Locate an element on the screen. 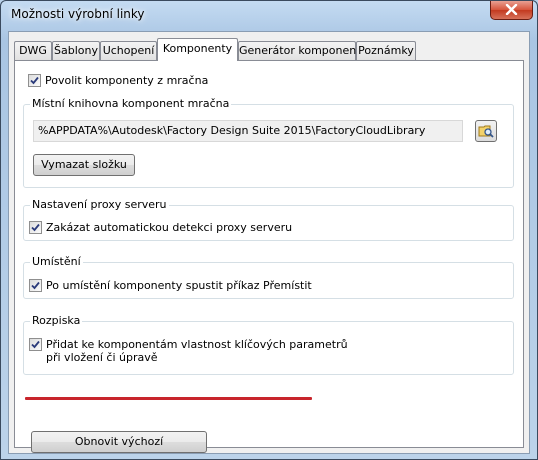 This screenshot has width=538, height=460. key-parameters-checkbox is located at coordinates (35, 344).